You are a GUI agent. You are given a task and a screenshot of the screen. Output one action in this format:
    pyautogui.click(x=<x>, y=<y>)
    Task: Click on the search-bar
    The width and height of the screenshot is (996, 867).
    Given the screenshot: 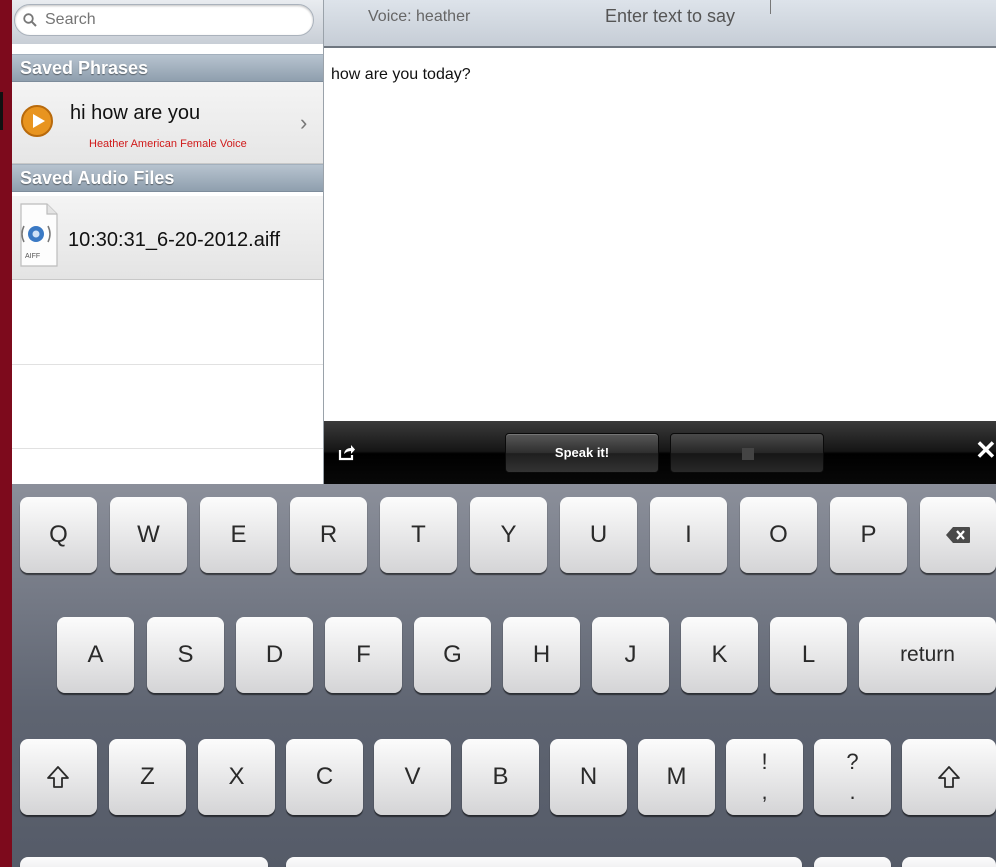 What is the action you would take?
    pyautogui.click(x=167, y=22)
    